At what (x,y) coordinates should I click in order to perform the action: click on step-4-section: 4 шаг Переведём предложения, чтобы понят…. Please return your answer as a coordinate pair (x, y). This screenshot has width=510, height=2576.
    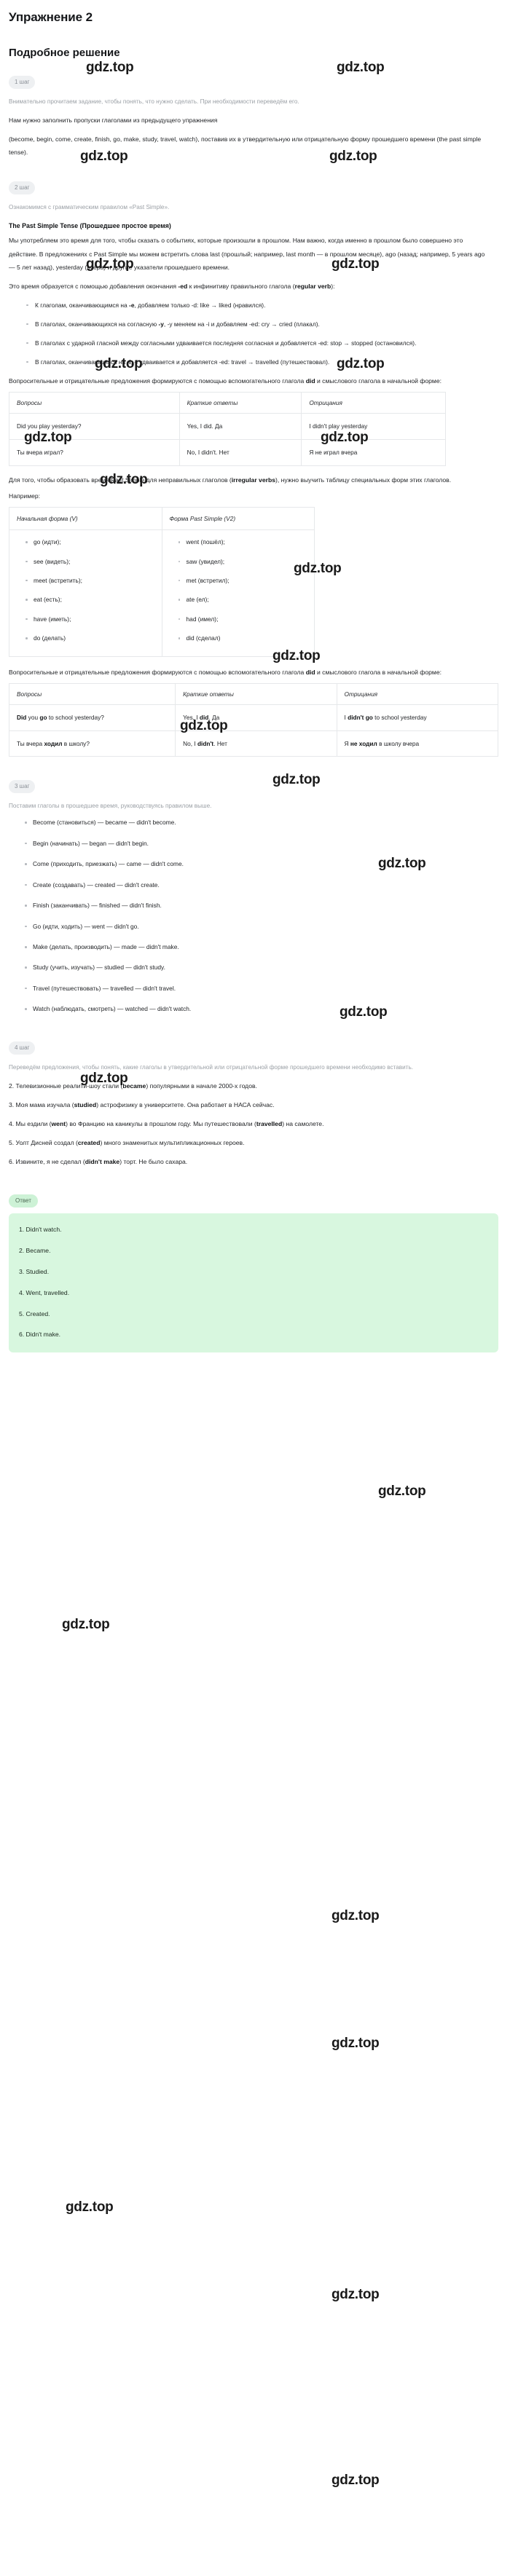
    Looking at the image, I should click on (255, 1096).